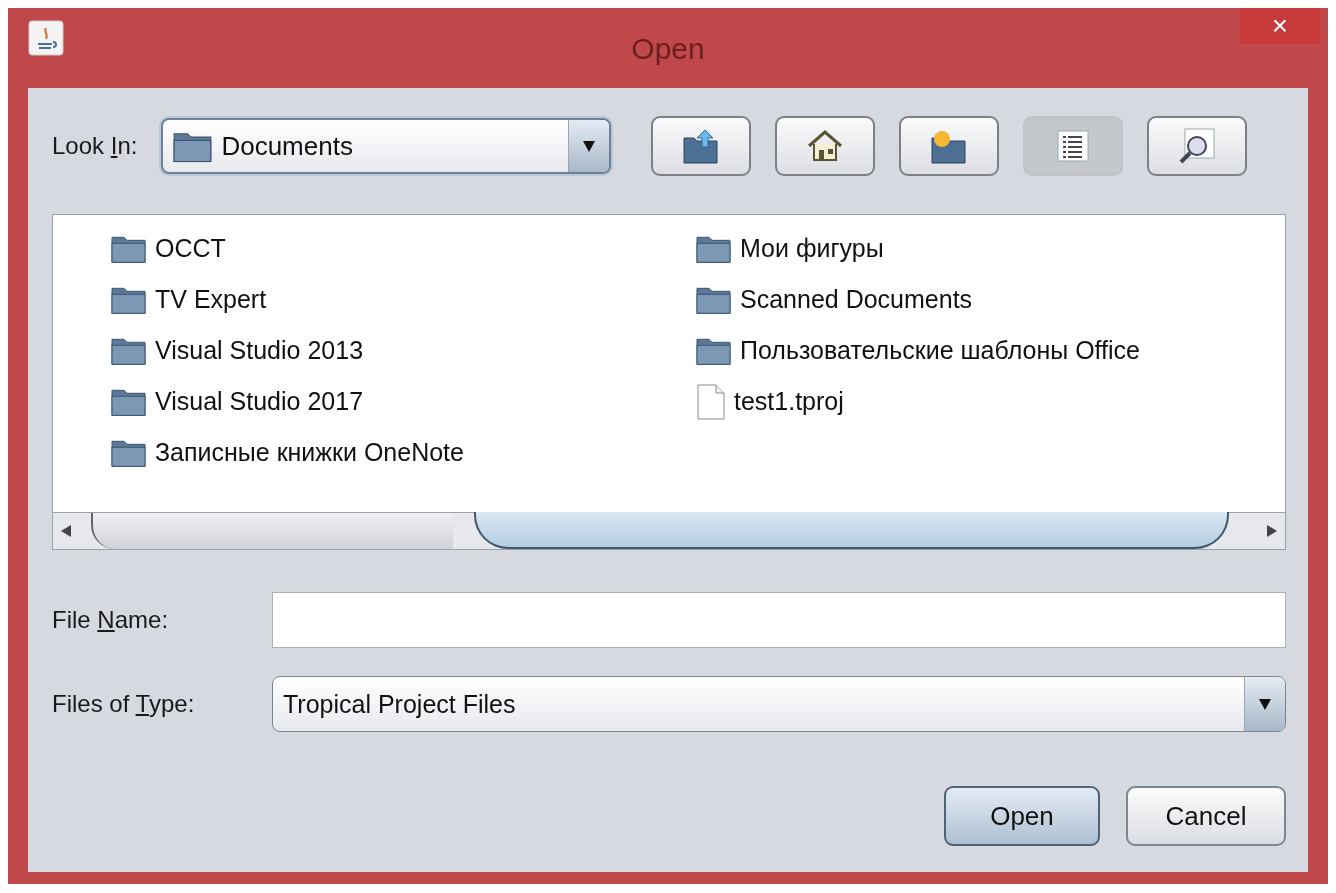 The image size is (1336, 893). Describe the element at coordinates (812, 248) in the screenshot. I see `file-item: Мои фигуры` at that location.